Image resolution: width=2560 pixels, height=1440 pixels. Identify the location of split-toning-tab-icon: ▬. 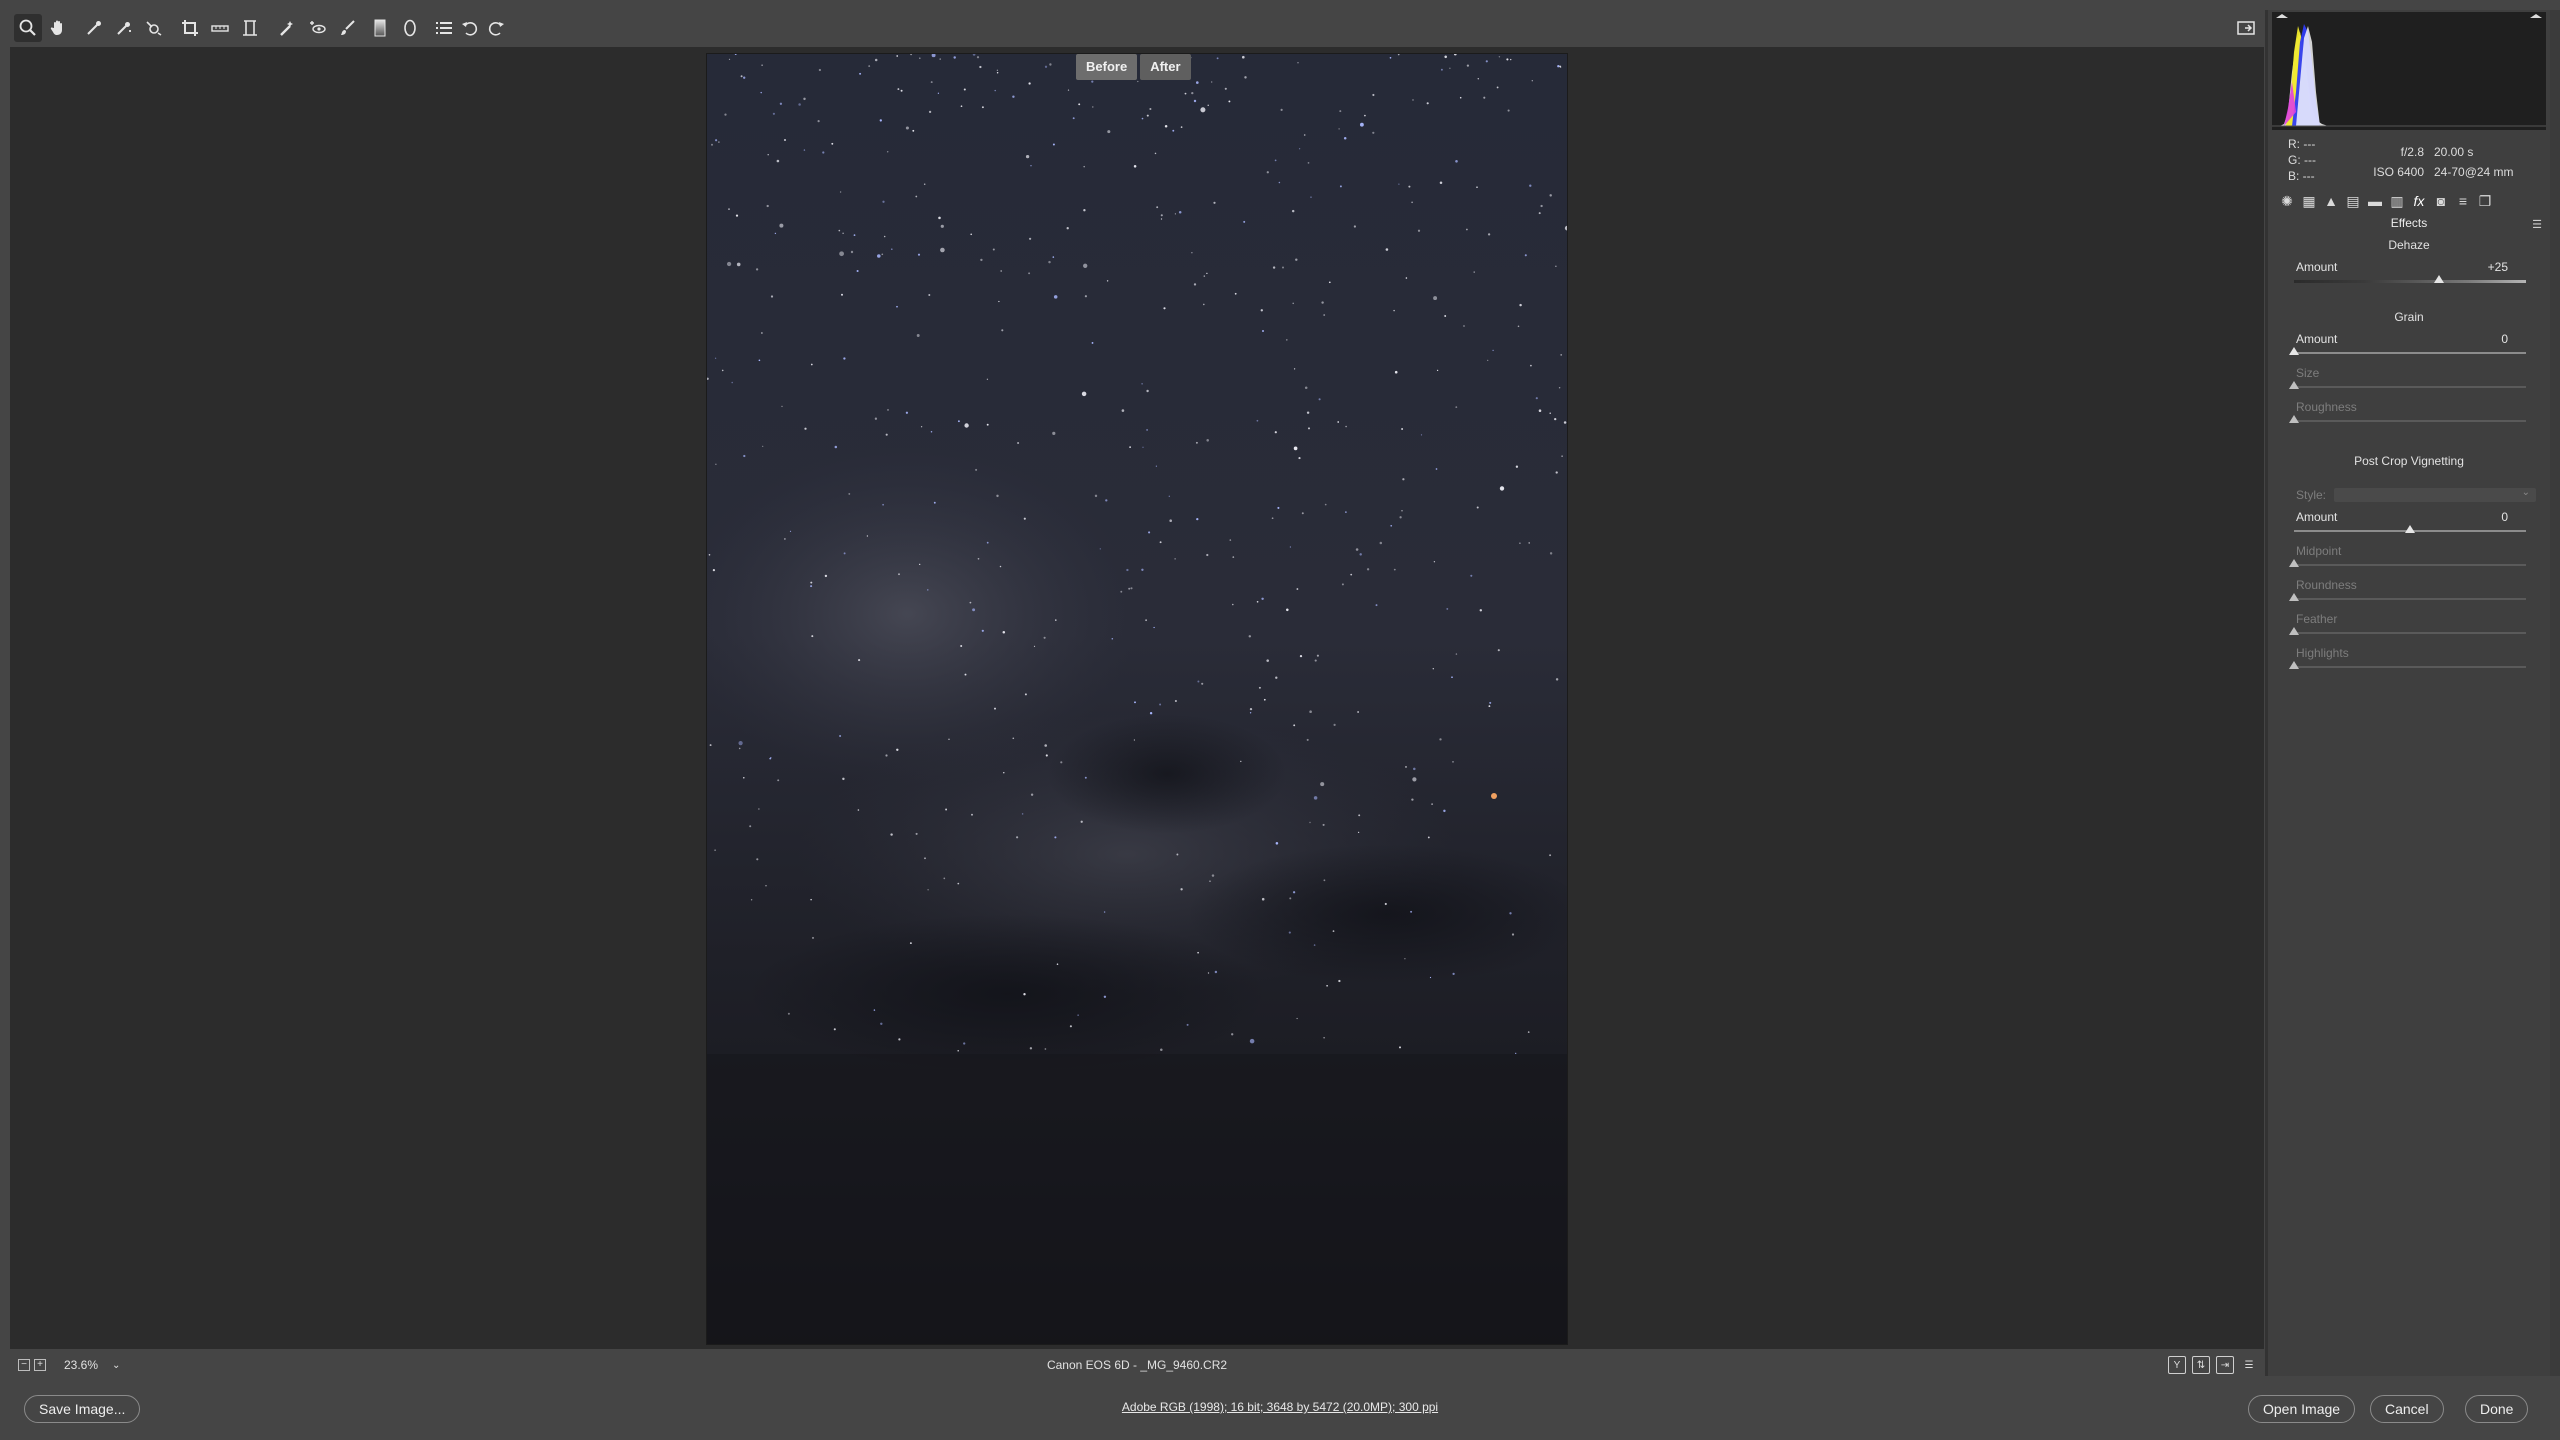
(2375, 201).